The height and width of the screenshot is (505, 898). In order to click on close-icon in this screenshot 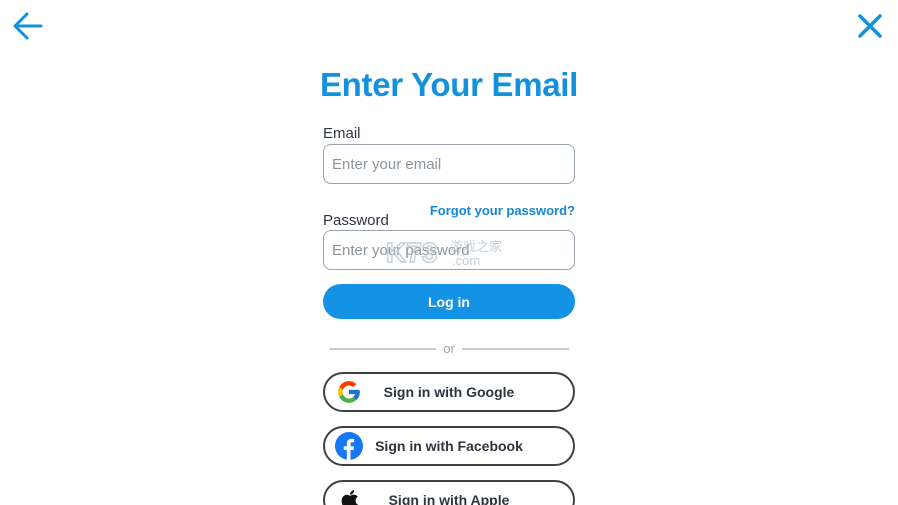, I will do `click(870, 26)`.